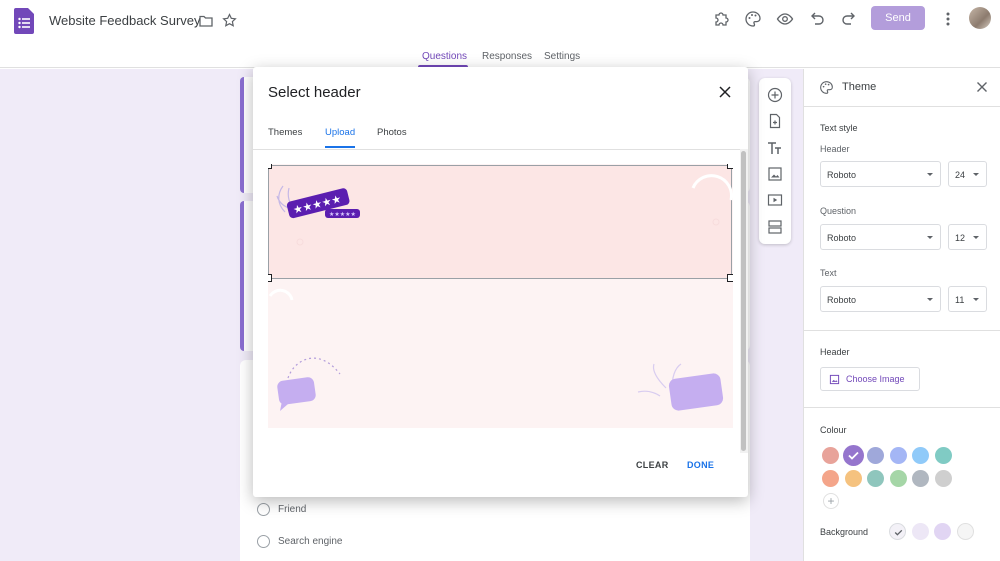 This screenshot has height=561, width=1000. What do you see at coordinates (562, 56) in the screenshot?
I see `tab-settings: Settings` at bounding box center [562, 56].